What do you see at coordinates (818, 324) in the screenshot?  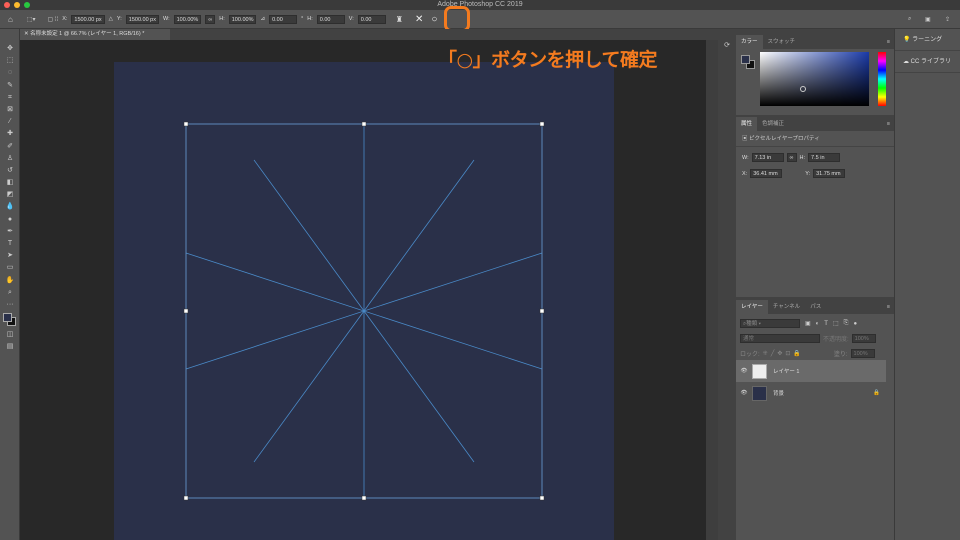 I see `filter-adjust-icon: ◐` at bounding box center [818, 324].